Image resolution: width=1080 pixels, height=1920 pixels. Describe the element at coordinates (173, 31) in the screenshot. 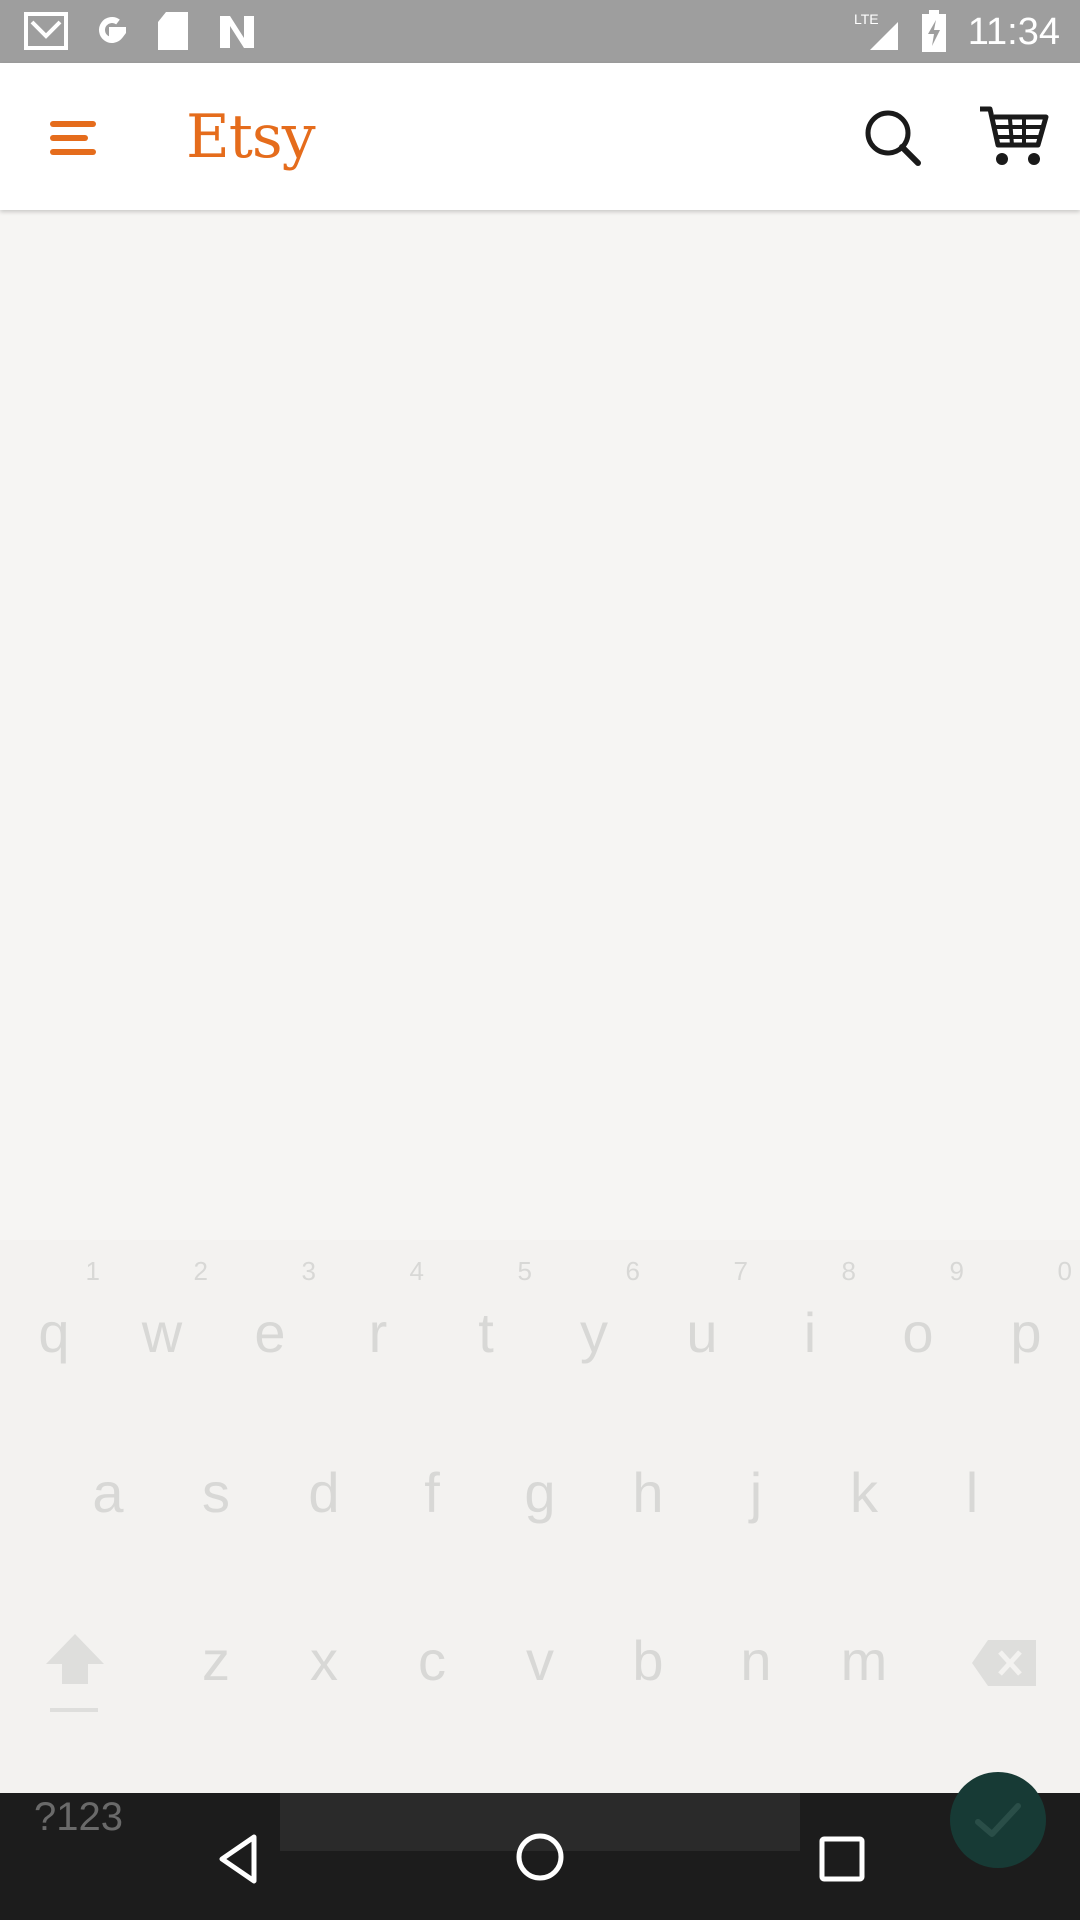

I see `sd-card-icon` at that location.